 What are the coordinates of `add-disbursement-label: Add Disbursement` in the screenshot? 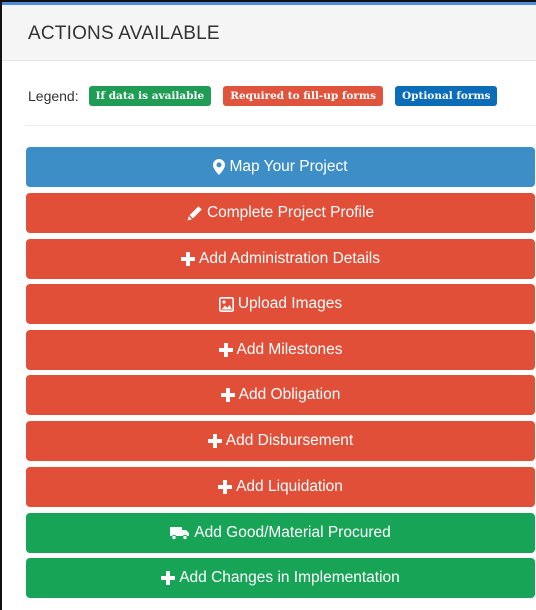 It's located at (289, 440).